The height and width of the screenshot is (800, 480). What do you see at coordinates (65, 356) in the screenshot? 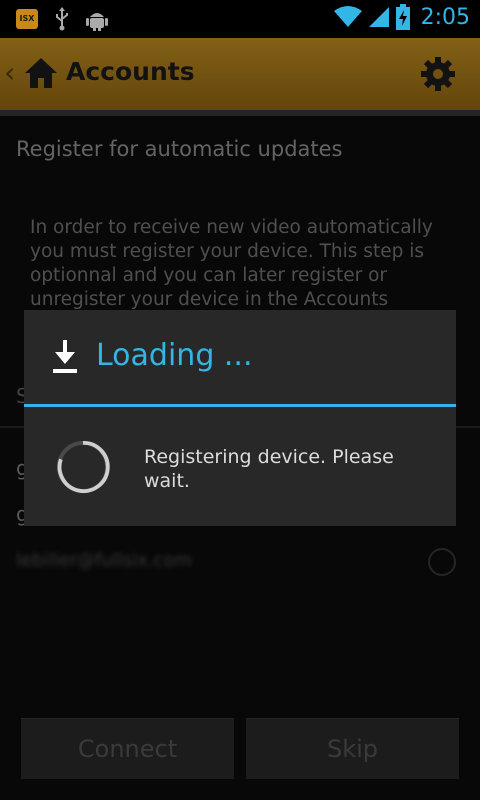
I see `download-icon` at bounding box center [65, 356].